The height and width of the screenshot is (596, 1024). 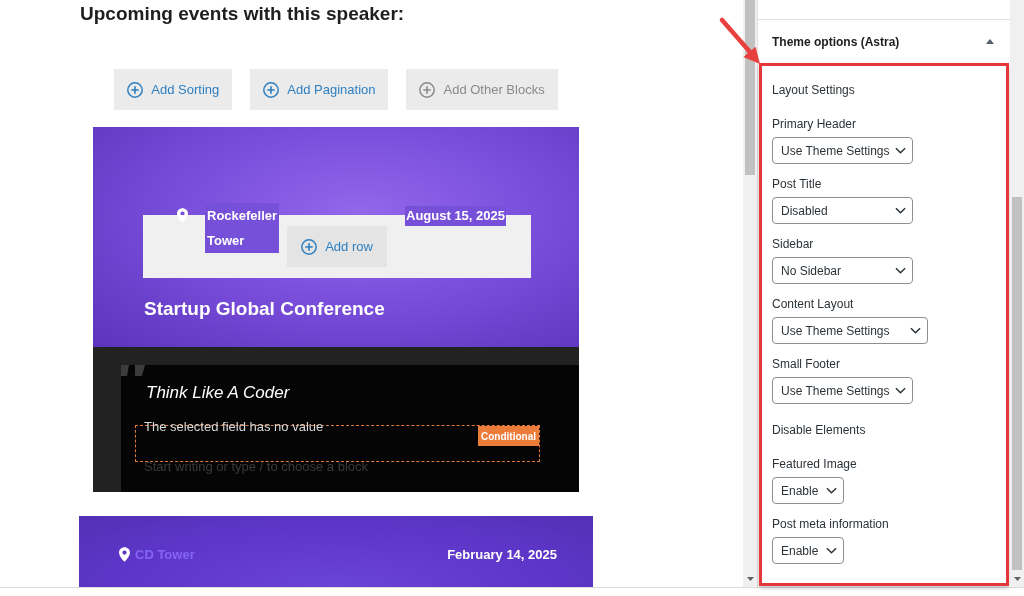 What do you see at coordinates (813, 90) in the screenshot?
I see `section-label: Layout Settings` at bounding box center [813, 90].